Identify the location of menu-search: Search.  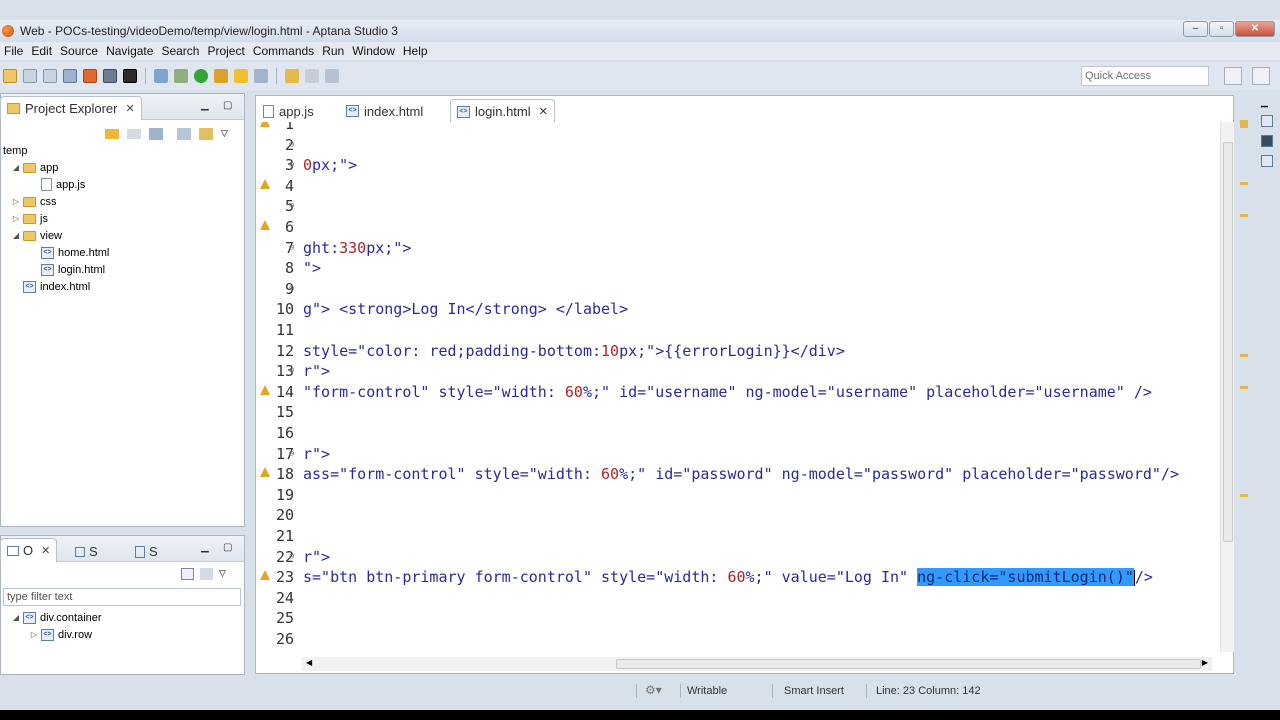
(180, 51).